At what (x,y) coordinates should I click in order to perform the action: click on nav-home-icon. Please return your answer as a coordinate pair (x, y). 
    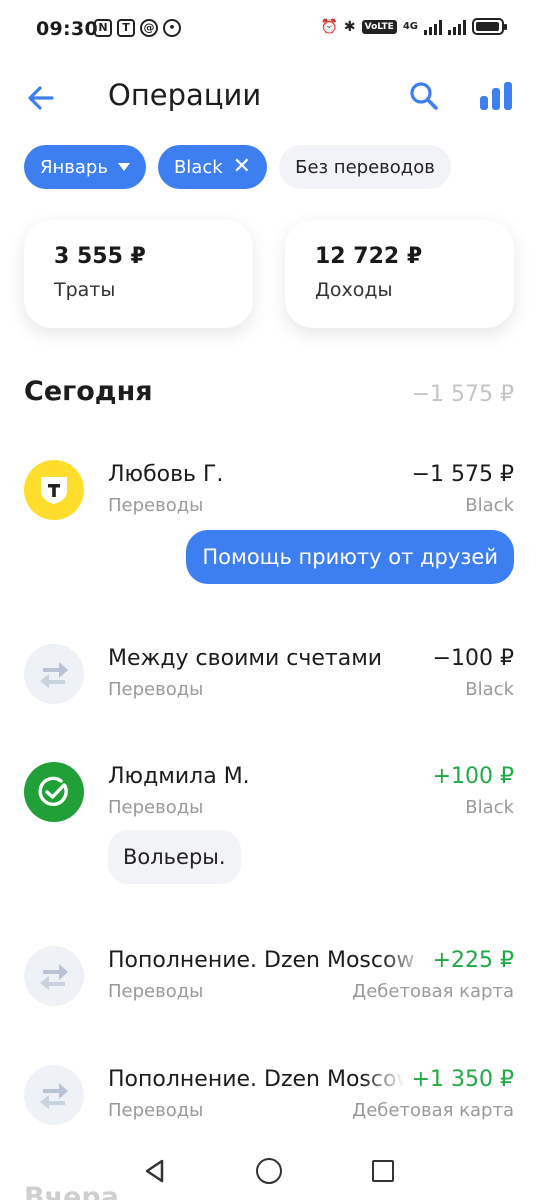
    Looking at the image, I should click on (269, 1171).